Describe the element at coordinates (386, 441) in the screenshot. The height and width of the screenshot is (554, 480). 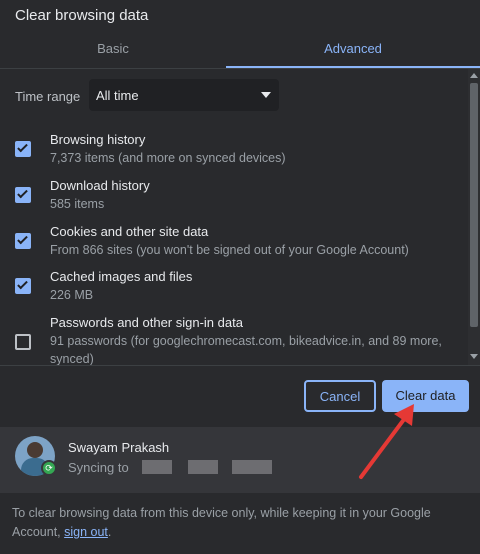
I see `annotation-arrow-icon` at that location.